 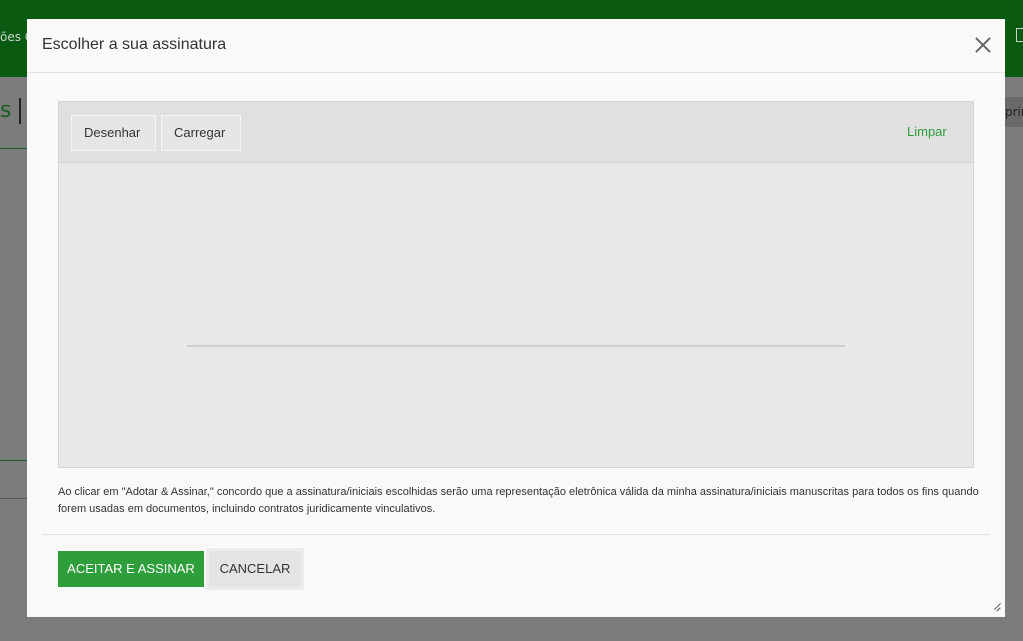 What do you see at coordinates (1019, 35) in the screenshot?
I see `header-icon-partial` at bounding box center [1019, 35].